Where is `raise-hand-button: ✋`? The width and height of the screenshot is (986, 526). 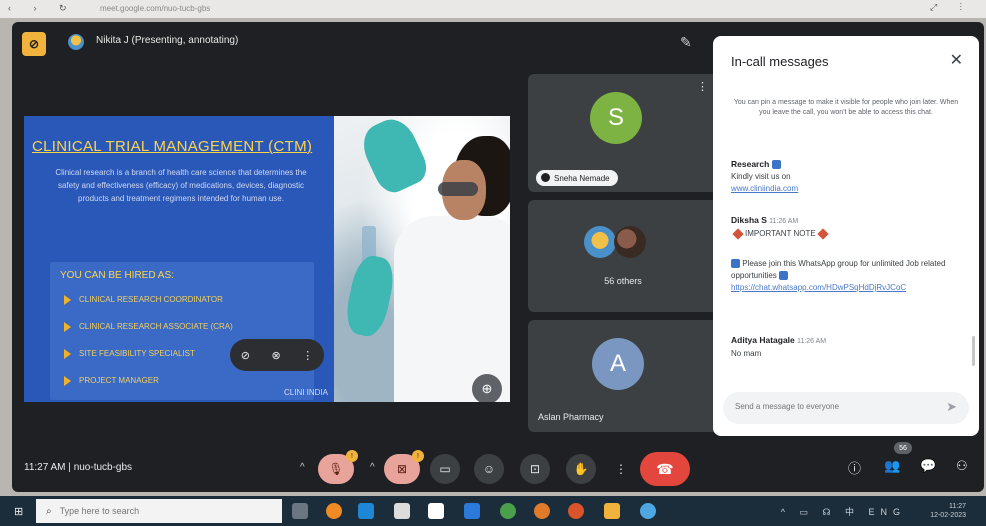 raise-hand-button: ✋ is located at coordinates (581, 469).